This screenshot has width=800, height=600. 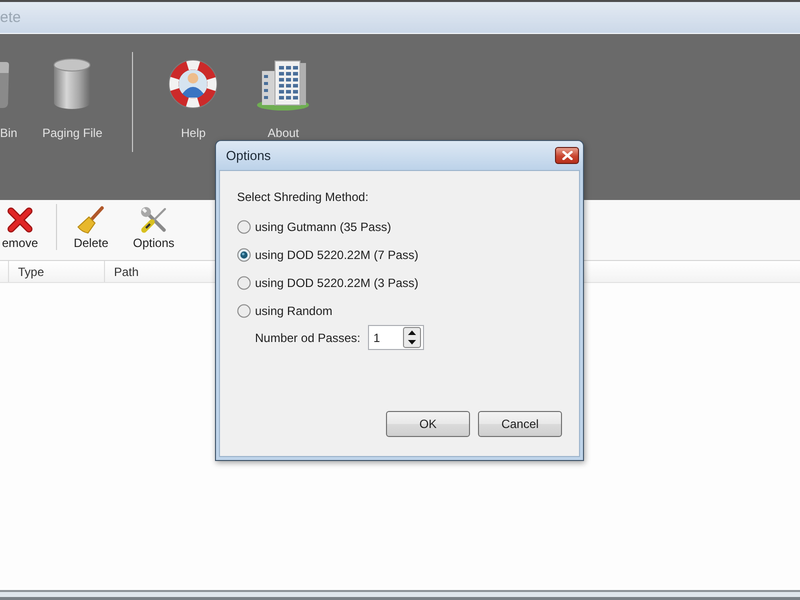 What do you see at coordinates (5, 84) in the screenshot?
I see `trash-can-icon` at bounding box center [5, 84].